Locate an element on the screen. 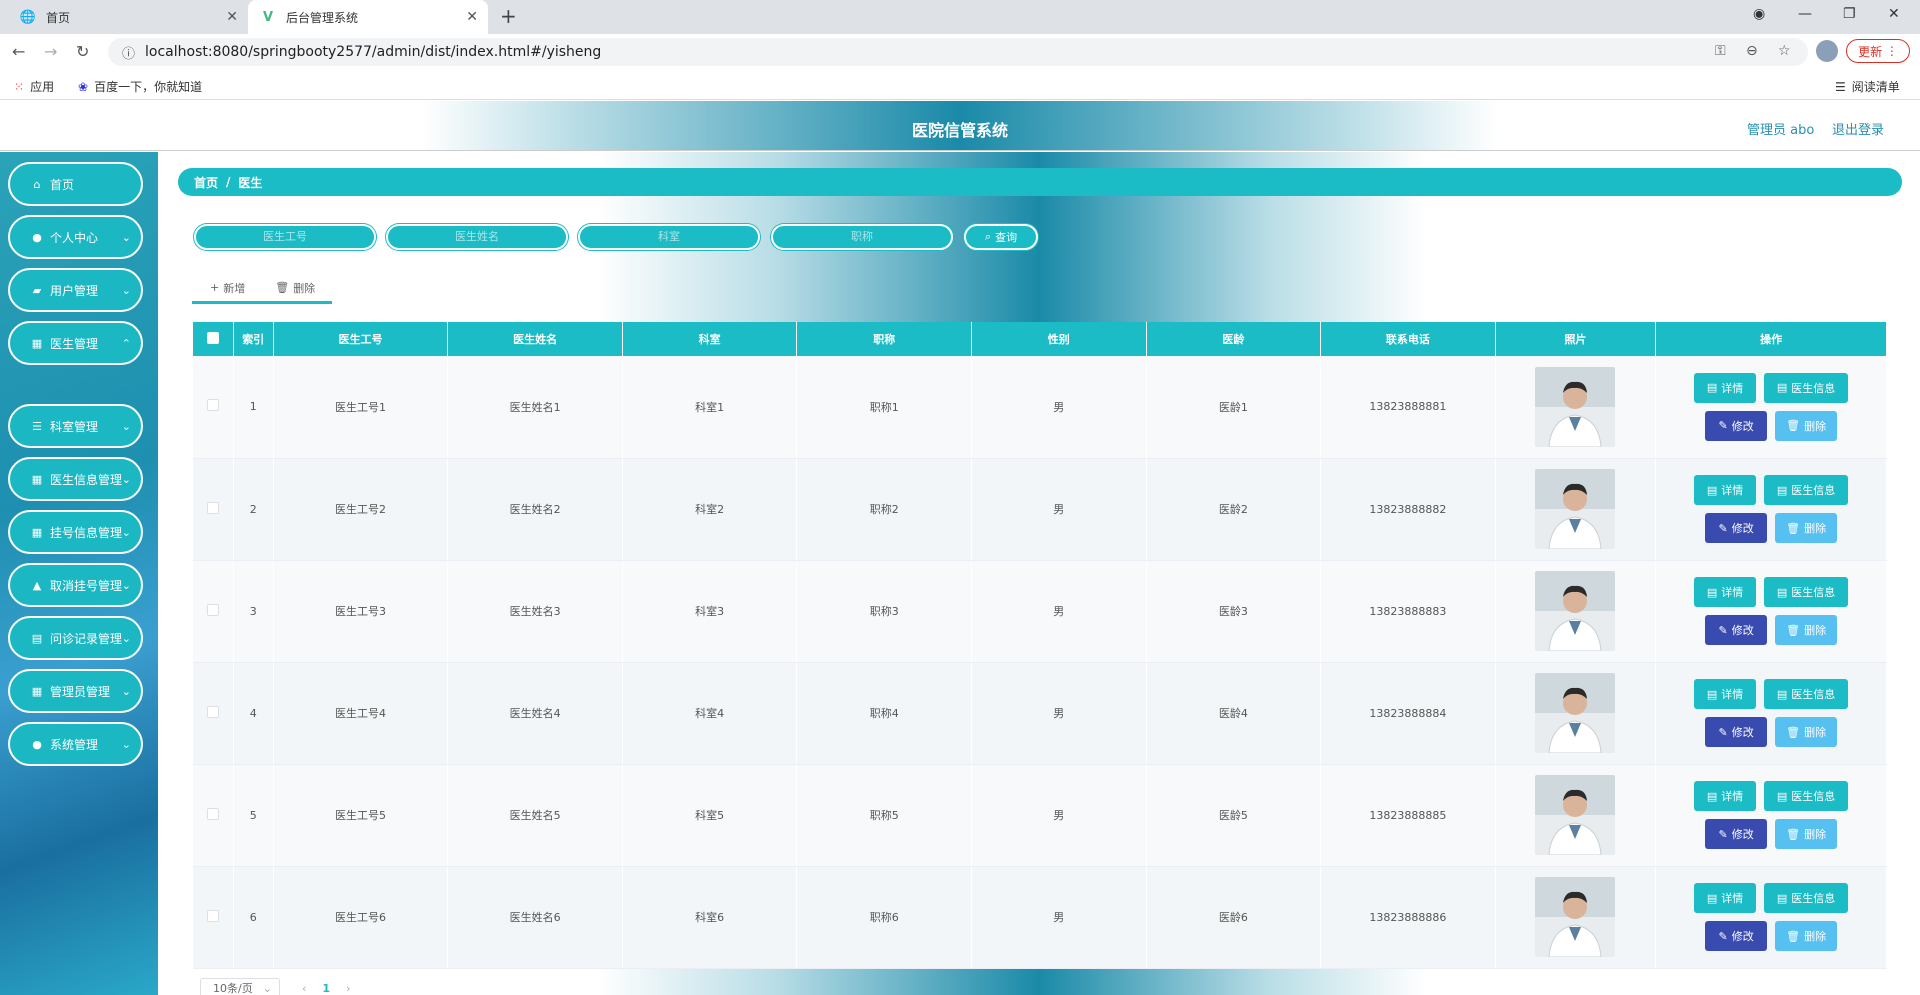  logout-link: 退出登录 is located at coordinates (1858, 128).